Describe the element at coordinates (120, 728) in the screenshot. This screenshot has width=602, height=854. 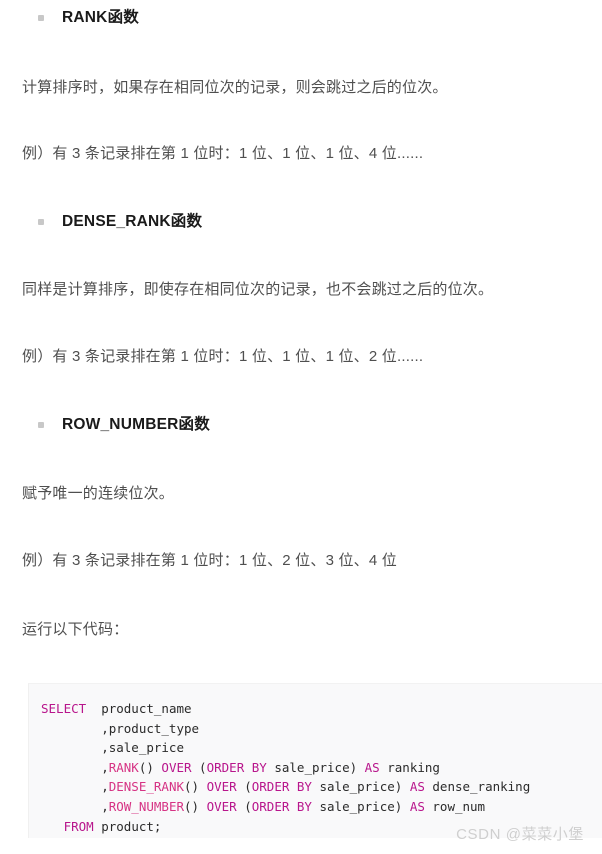
I see `code-token: ,product_type` at that location.